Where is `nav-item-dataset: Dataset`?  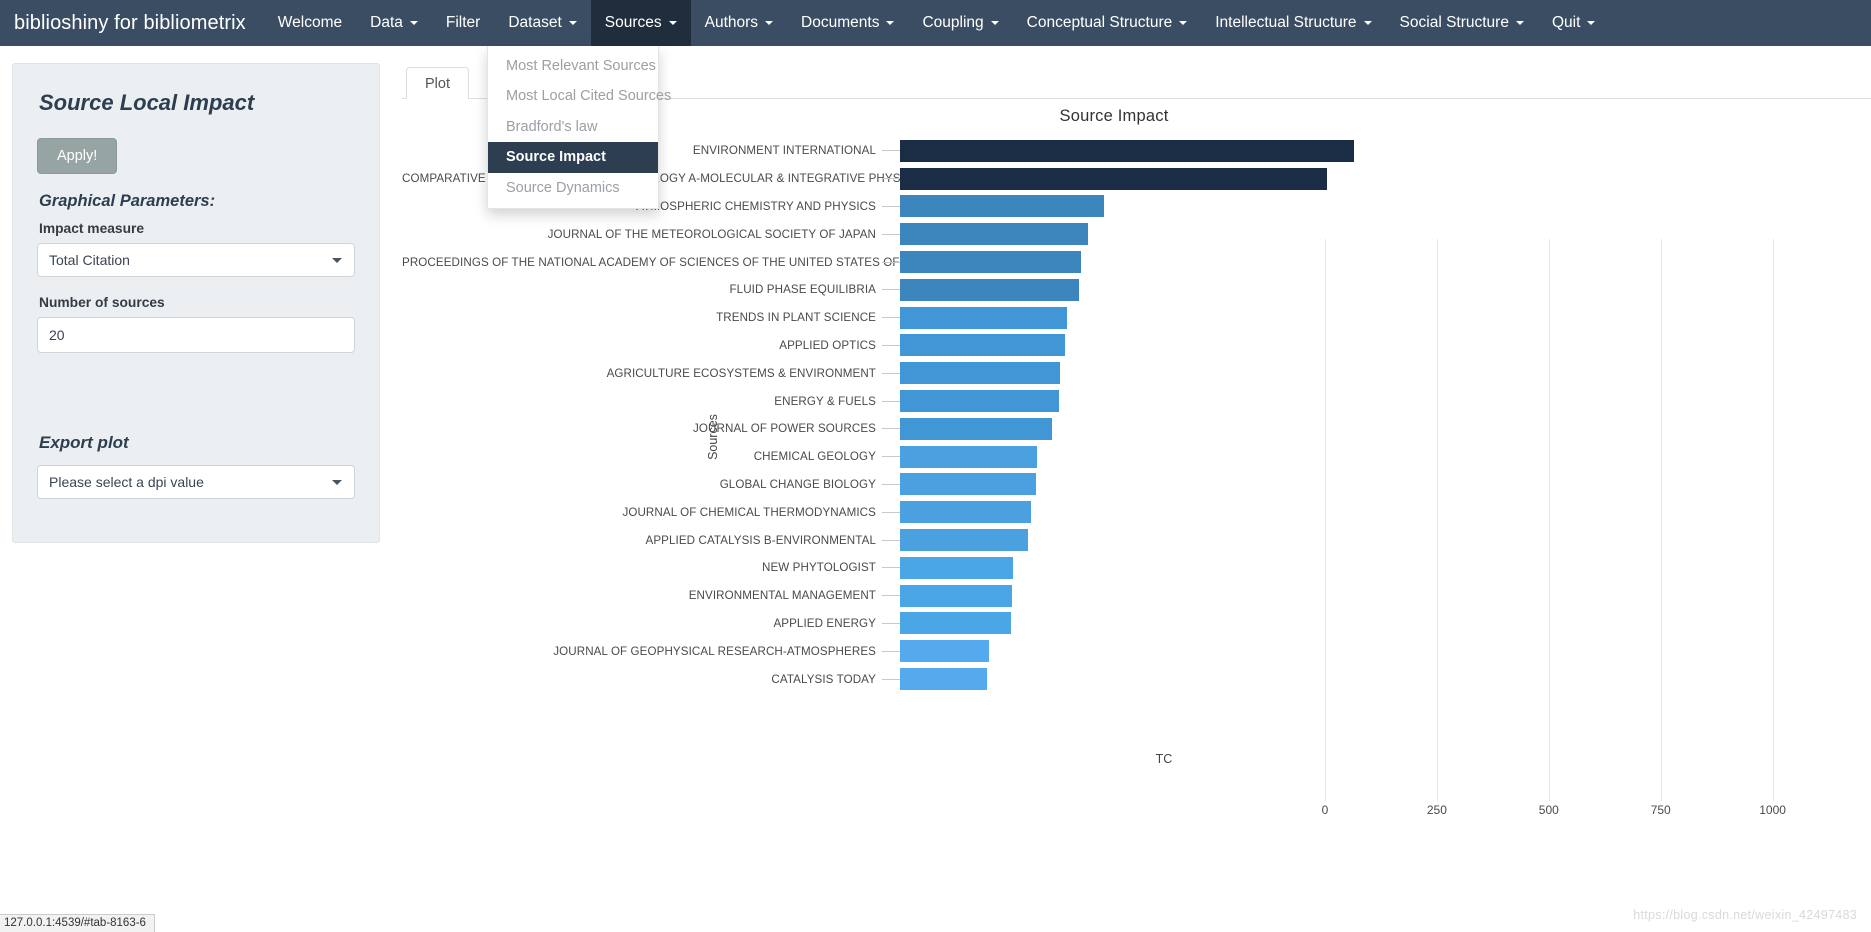
nav-item-dataset: Dataset is located at coordinates (542, 23).